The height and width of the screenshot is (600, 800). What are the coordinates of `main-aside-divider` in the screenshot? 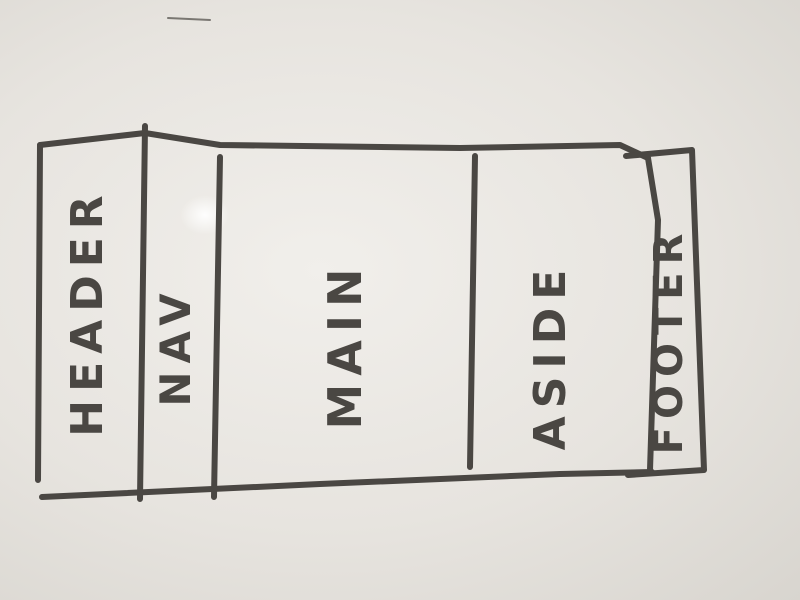 It's located at (472, 311).